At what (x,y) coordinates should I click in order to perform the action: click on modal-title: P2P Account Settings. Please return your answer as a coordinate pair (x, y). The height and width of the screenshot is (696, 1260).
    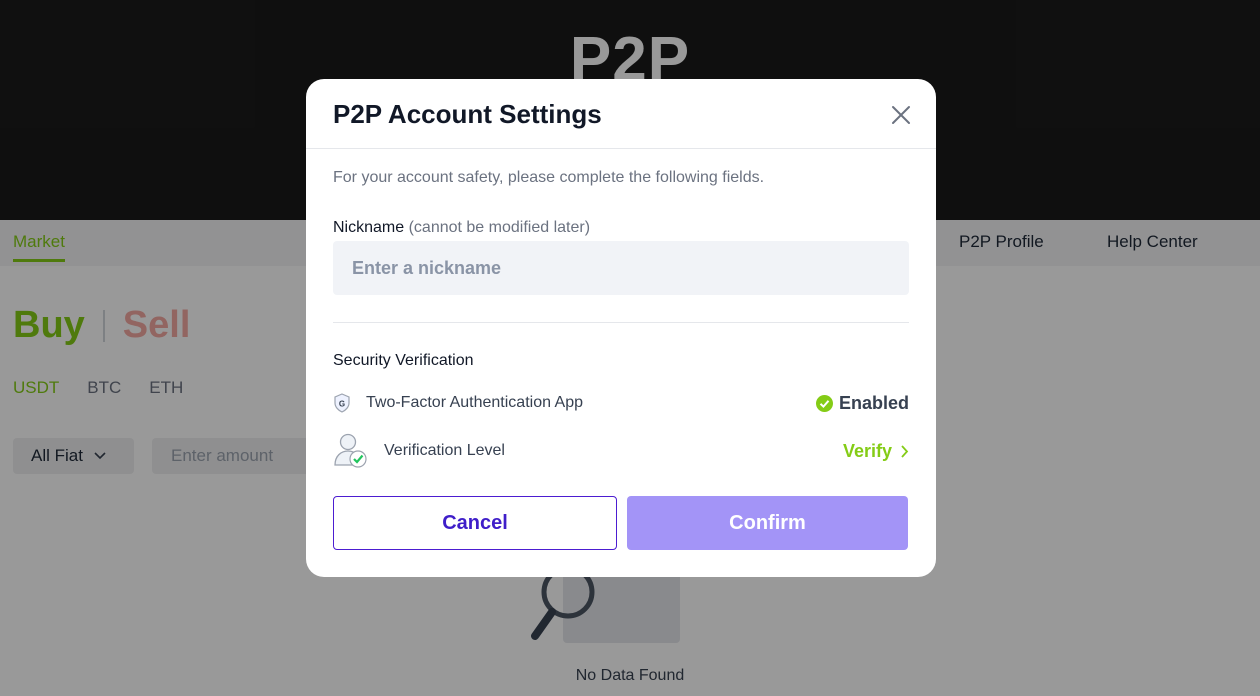
    Looking at the image, I should click on (467, 114).